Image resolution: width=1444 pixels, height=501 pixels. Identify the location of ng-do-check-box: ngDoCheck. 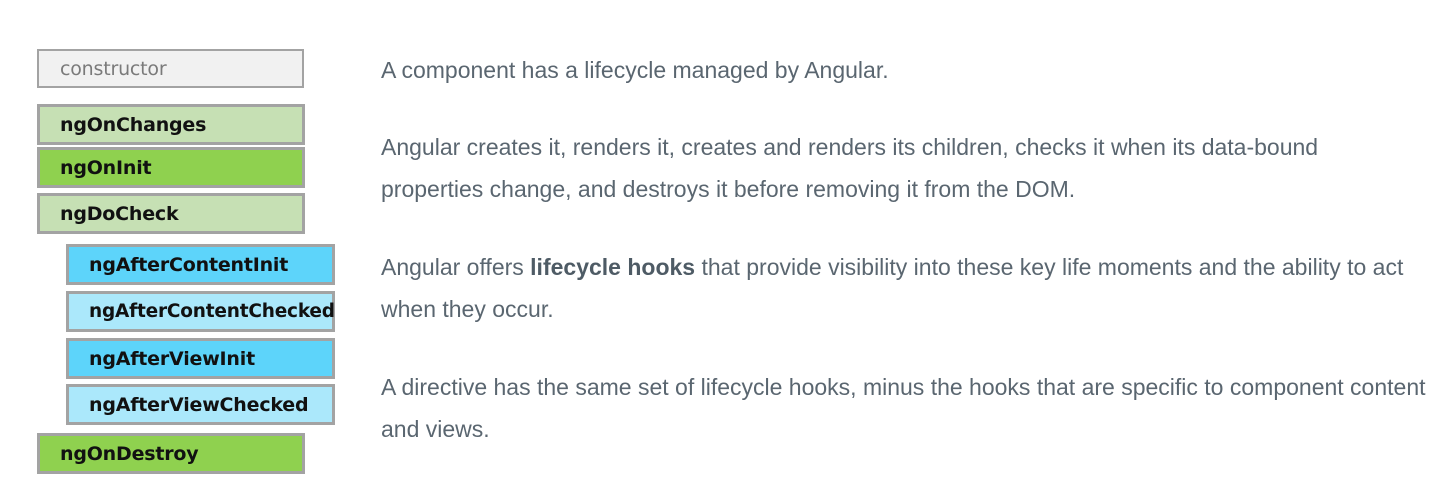
(171, 213).